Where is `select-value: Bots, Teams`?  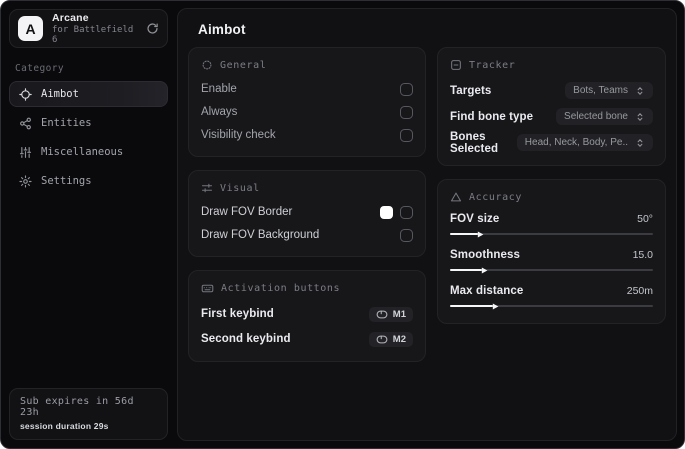 select-value: Bots, Teams is located at coordinates (600, 90).